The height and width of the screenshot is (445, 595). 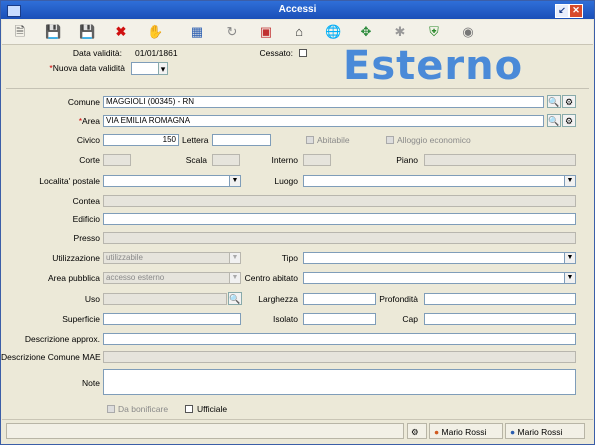 What do you see at coordinates (51, 357) in the screenshot?
I see `descrizione-mae-label: Descrizione Comune MAE` at bounding box center [51, 357].